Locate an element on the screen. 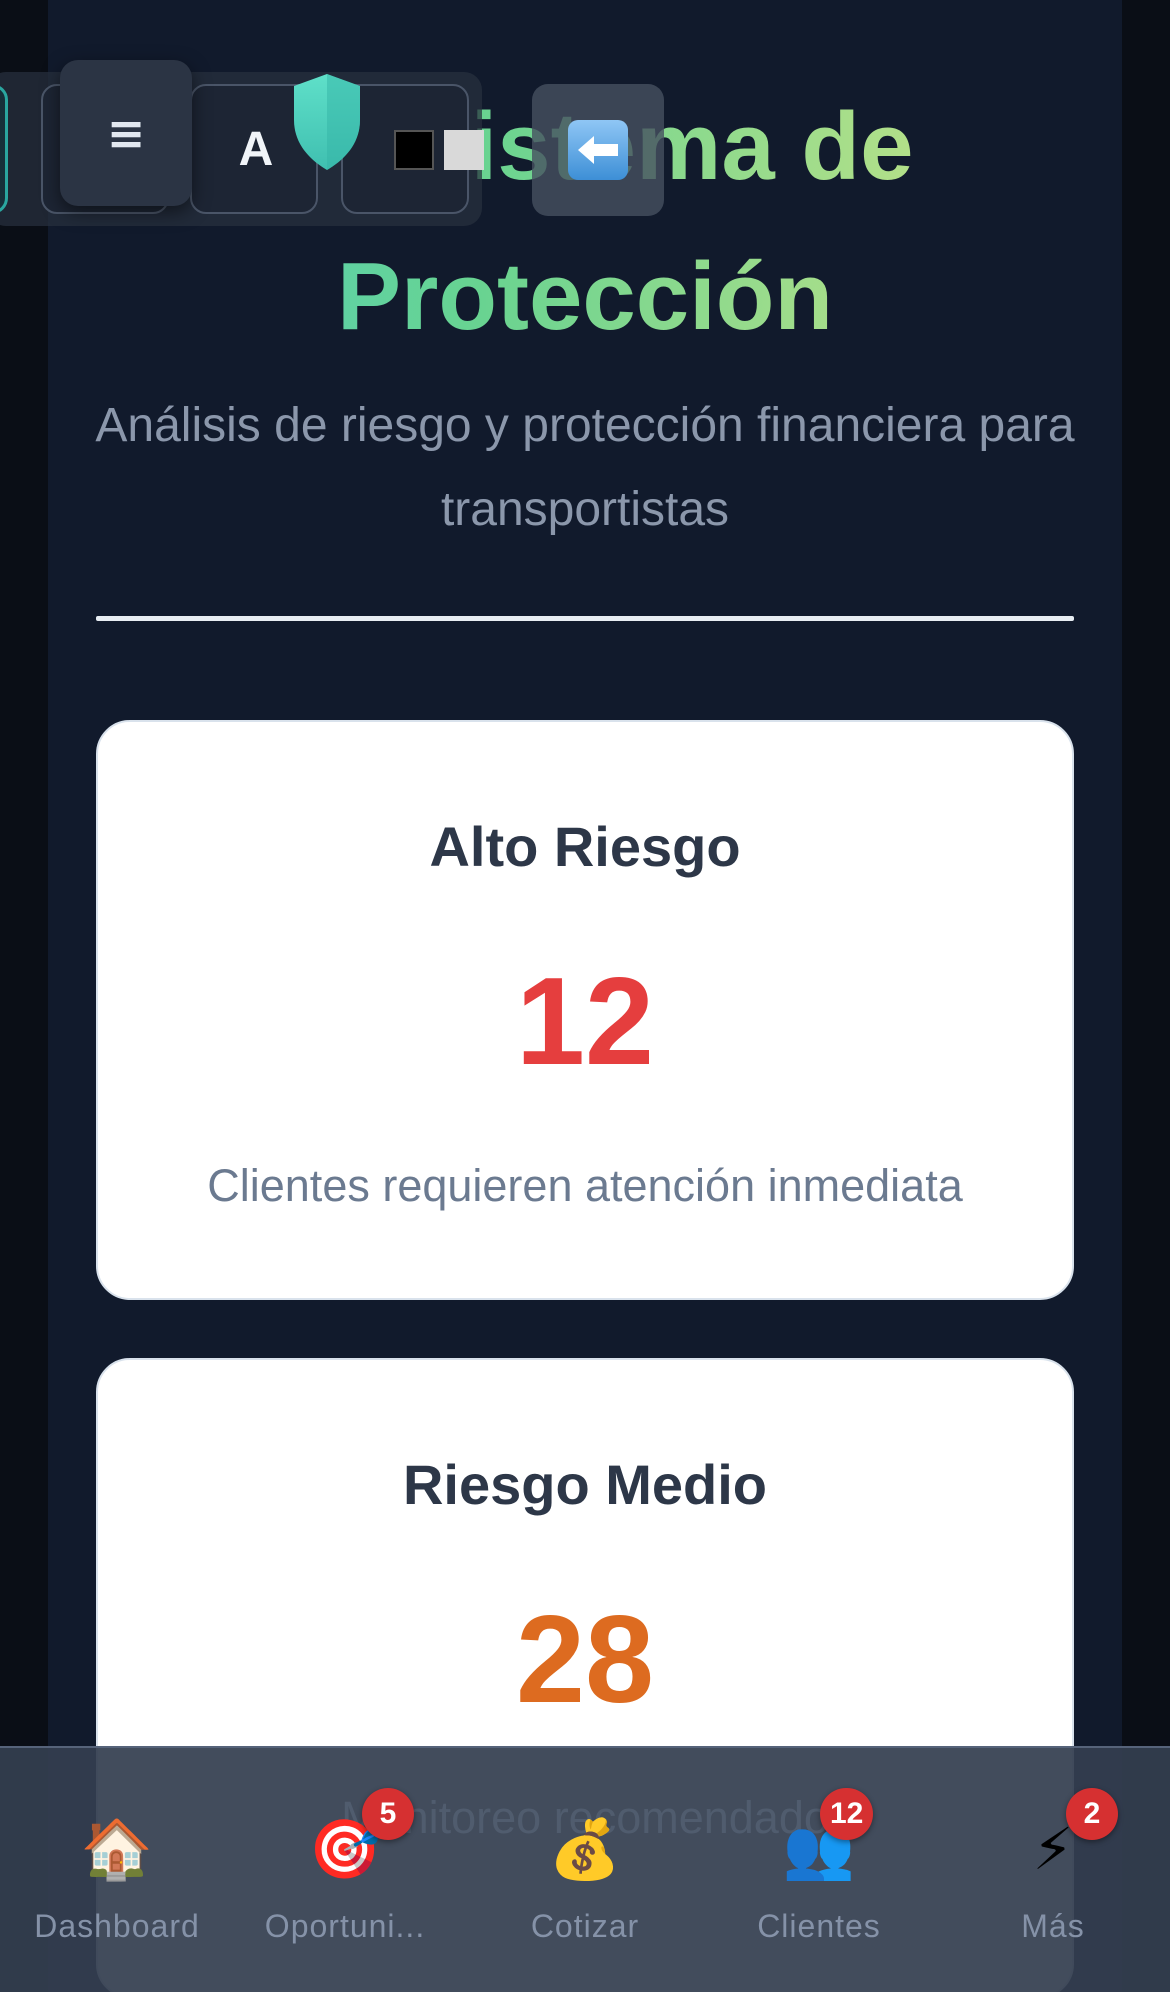 Image resolution: width=1170 pixels, height=1992 pixels. notification-badge: 12 is located at coordinates (847, 1814).